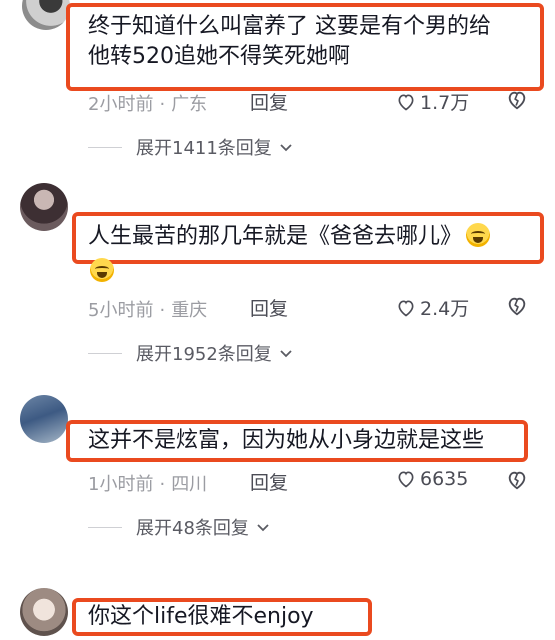 The image size is (555, 640). What do you see at coordinates (444, 479) in the screenshot?
I see `like-count: 6635` at bounding box center [444, 479].